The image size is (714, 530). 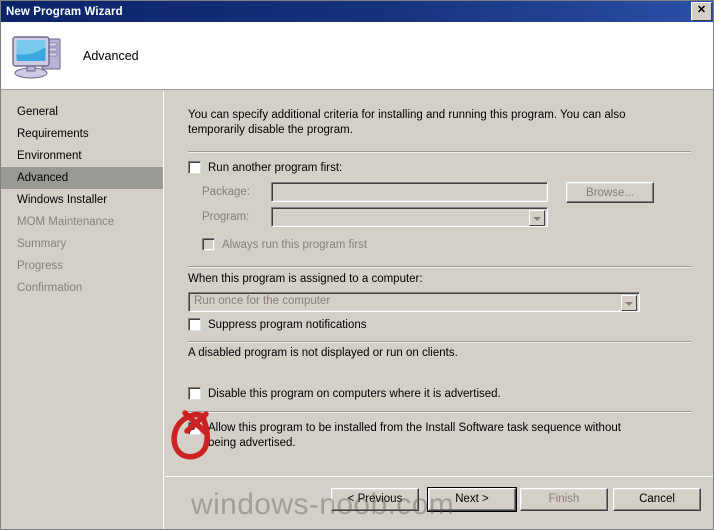 I want to click on divider-middle, so click(x=439, y=267).